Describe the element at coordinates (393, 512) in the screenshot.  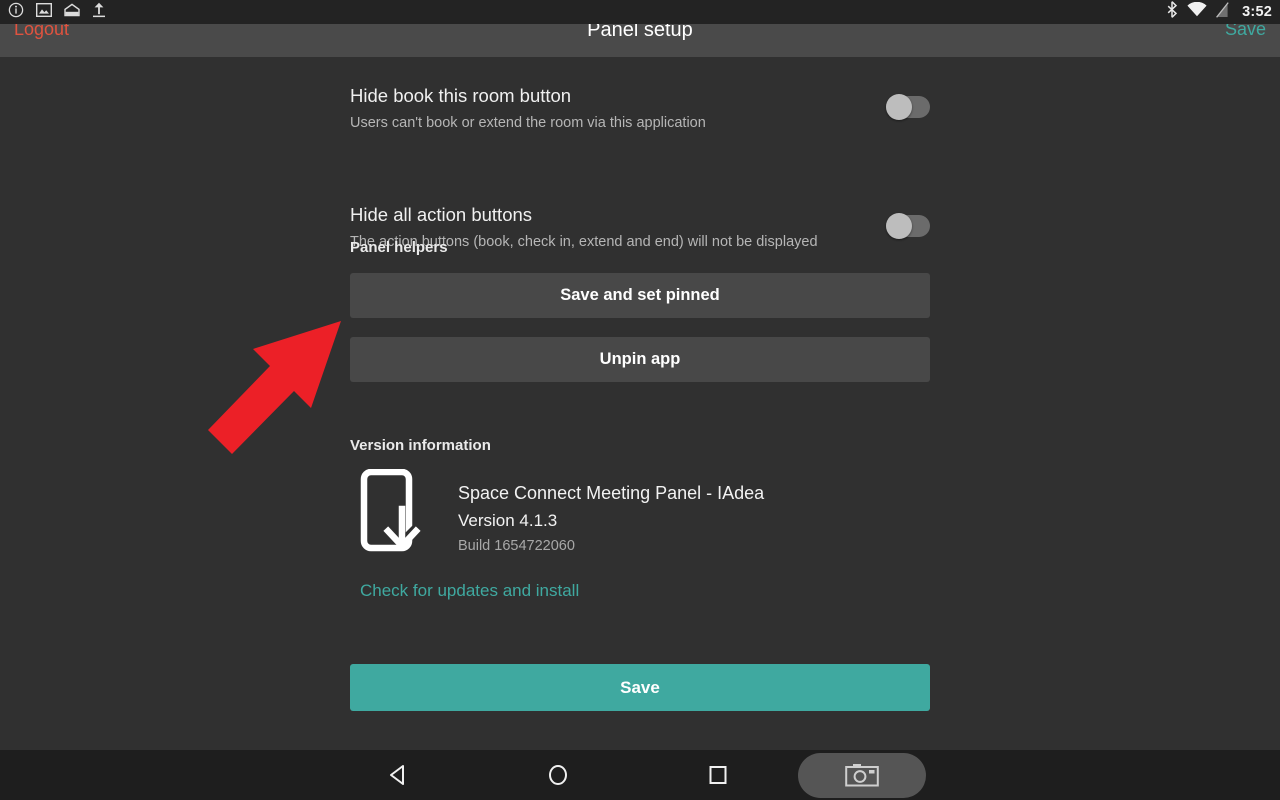
I see `device-download-icon` at that location.